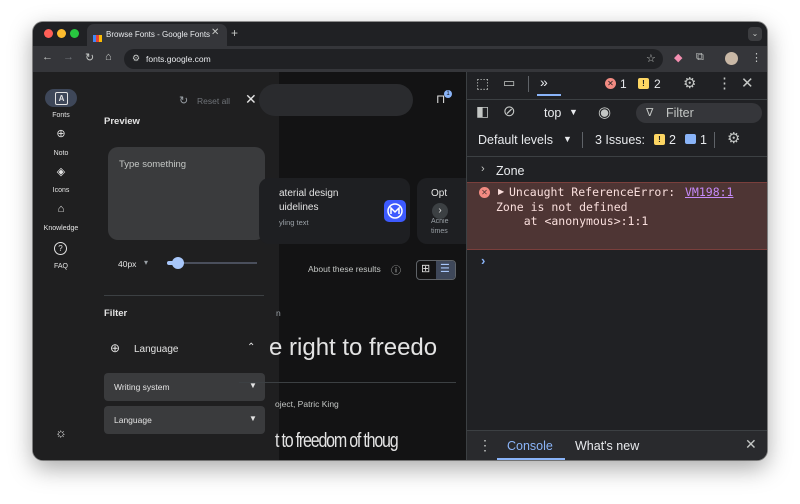 The height and width of the screenshot is (504, 800). I want to click on new-tab-button: +, so click(234, 33).